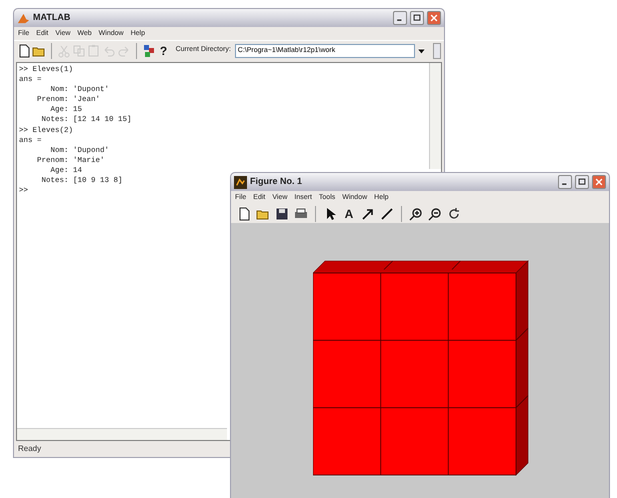 This screenshot has width=617, height=498. Describe the element at coordinates (163, 51) in the screenshot. I see `help-button: ?` at that location.